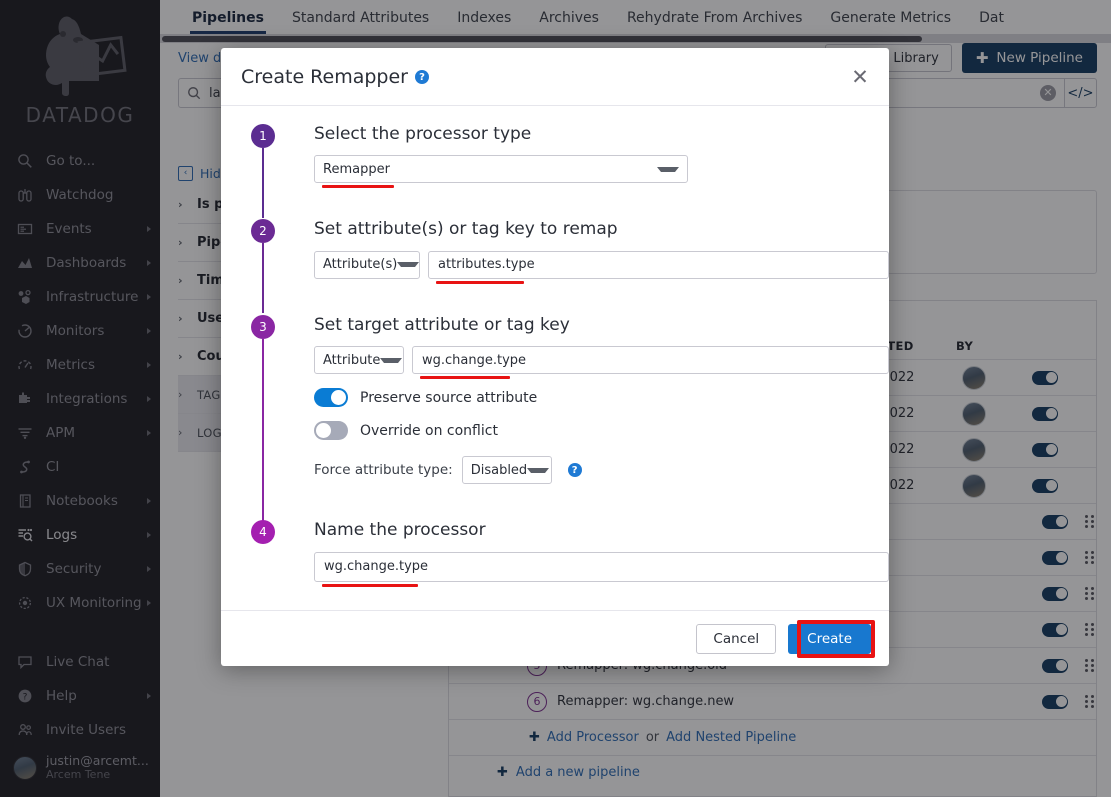 This screenshot has height=797, width=1111. I want to click on modal-title-text: Create Remapper, so click(324, 76).